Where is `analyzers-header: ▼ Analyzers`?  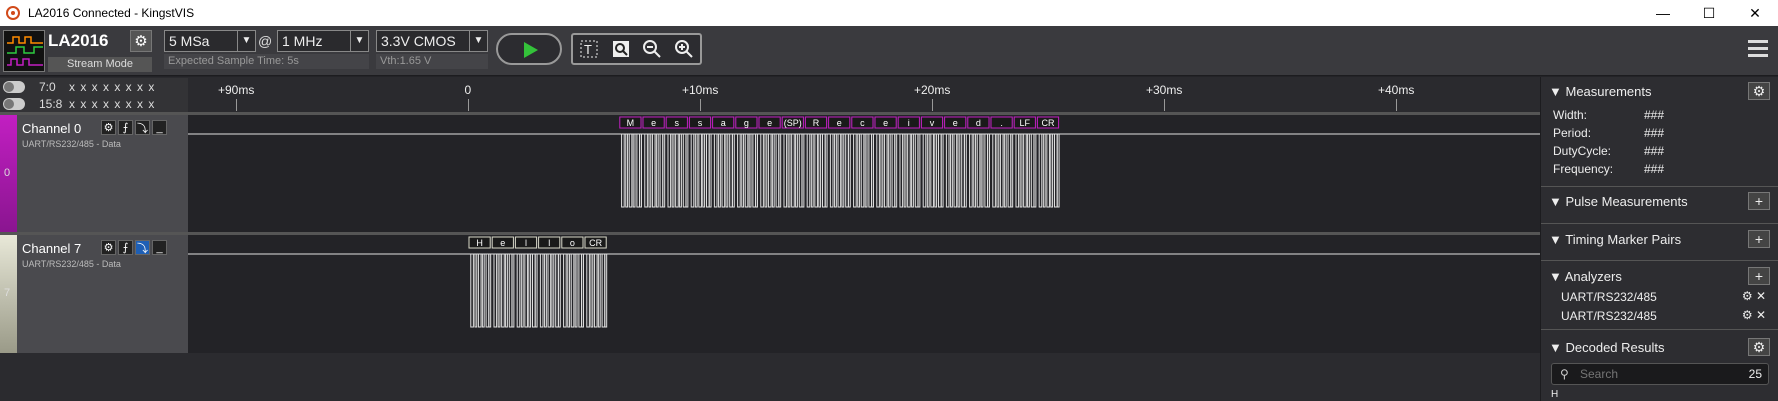
analyzers-header: ▼ Analyzers is located at coordinates (1585, 276).